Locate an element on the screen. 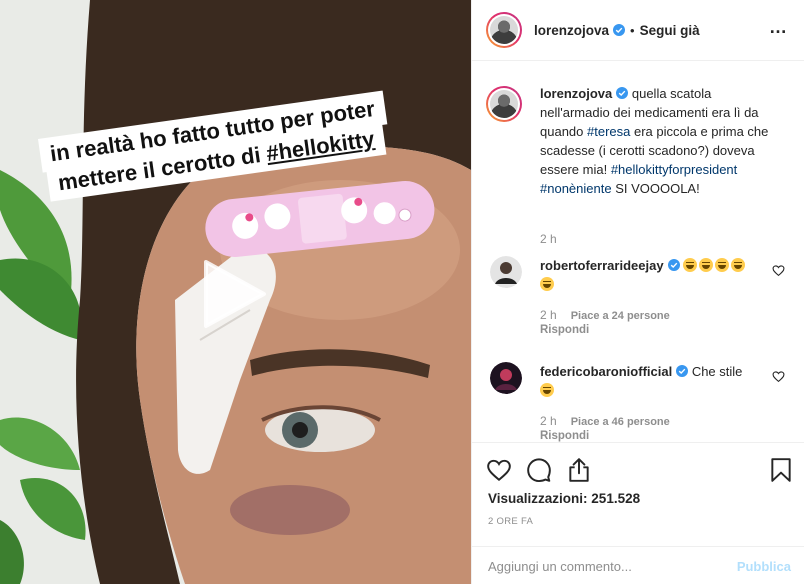 The width and height of the screenshot is (804, 584). comment-meta: 2 h Piace a 46 persone is located at coordinates (612, 421).